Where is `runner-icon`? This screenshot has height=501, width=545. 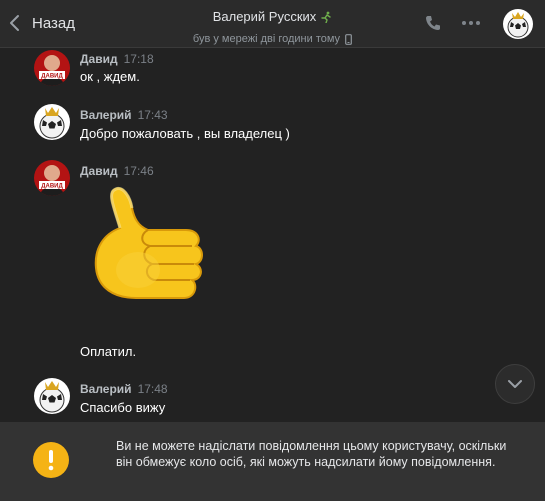 runner-icon is located at coordinates (326, 17).